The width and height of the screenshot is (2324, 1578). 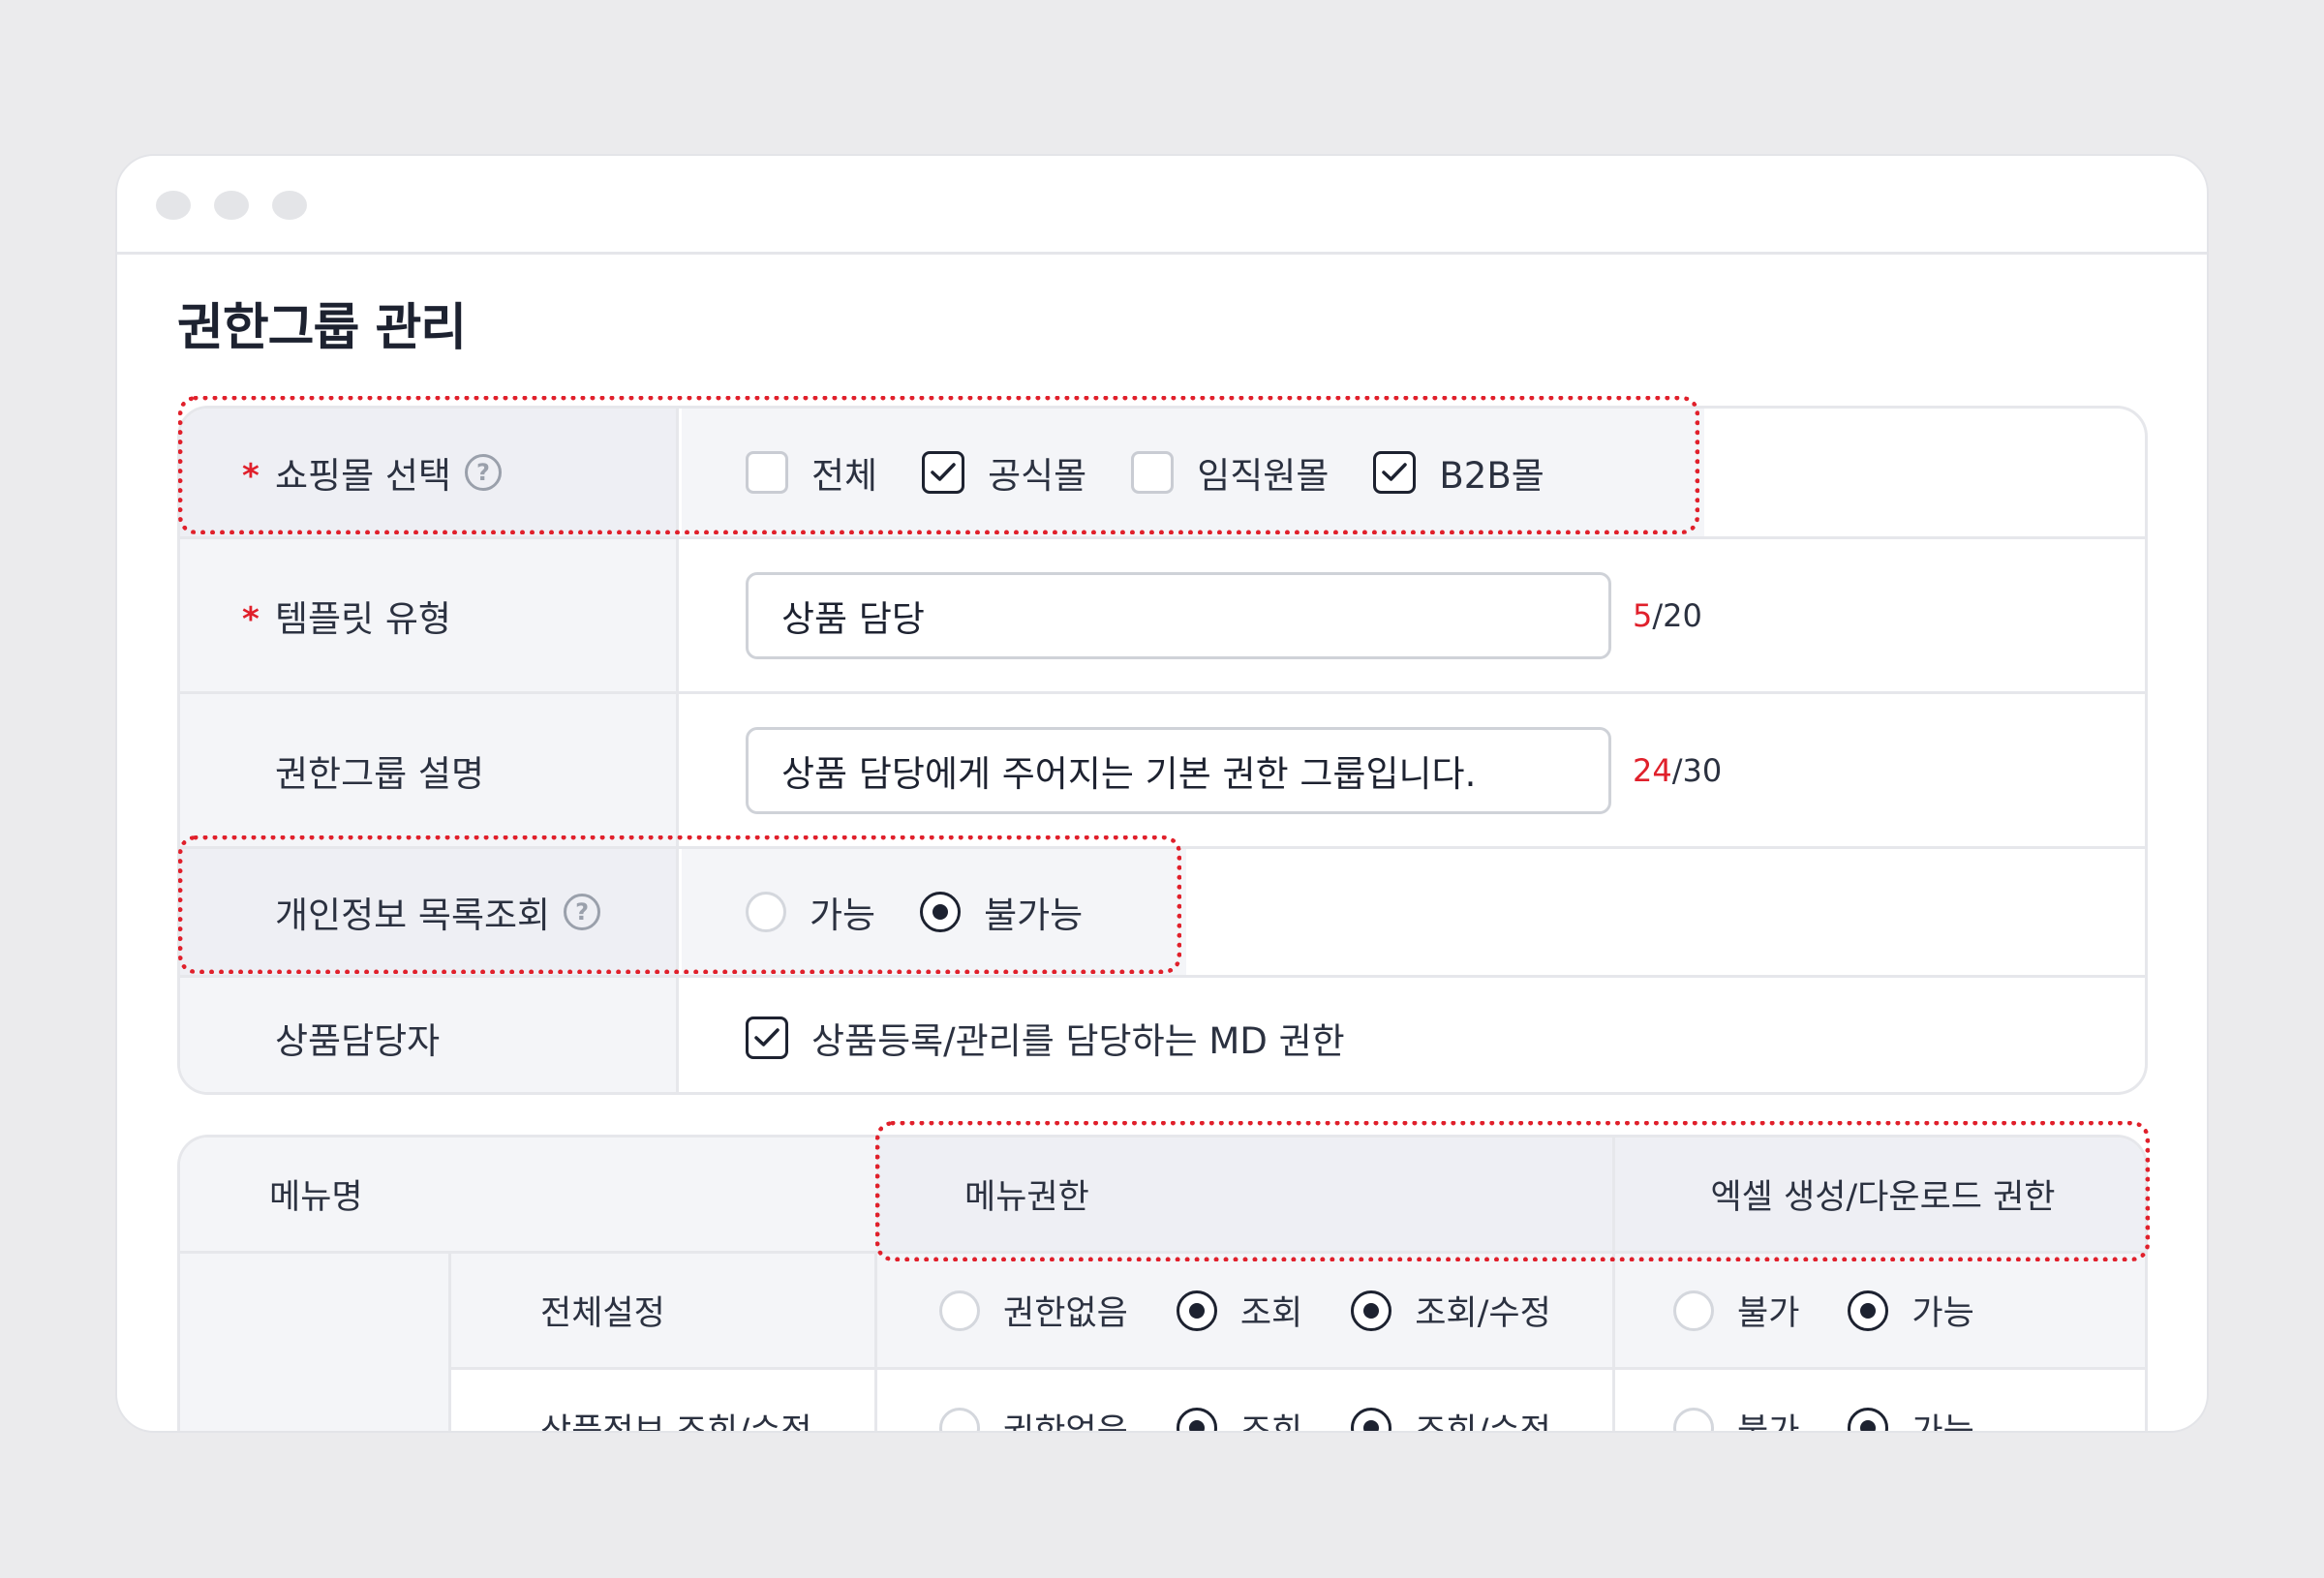 I want to click on privacy-option-label: 불가능, so click(x=1034, y=915).